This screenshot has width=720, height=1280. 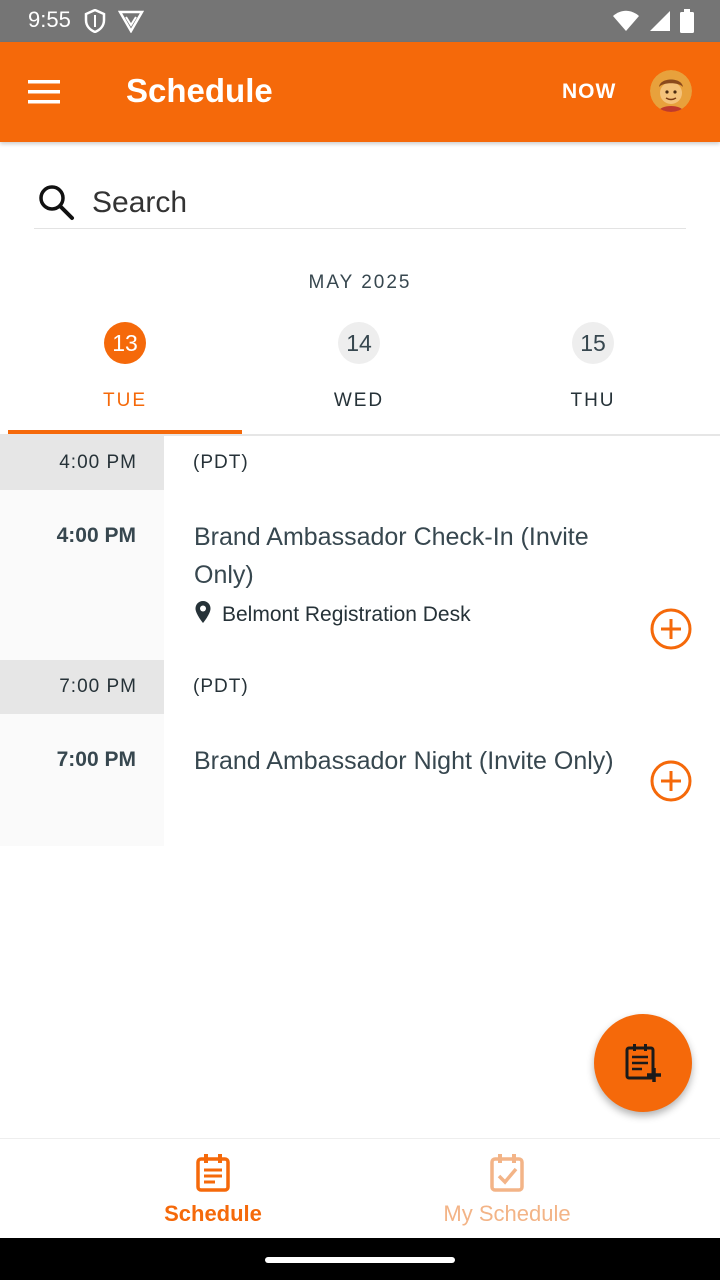 What do you see at coordinates (359, 343) in the screenshot?
I see `day-number: 14` at bounding box center [359, 343].